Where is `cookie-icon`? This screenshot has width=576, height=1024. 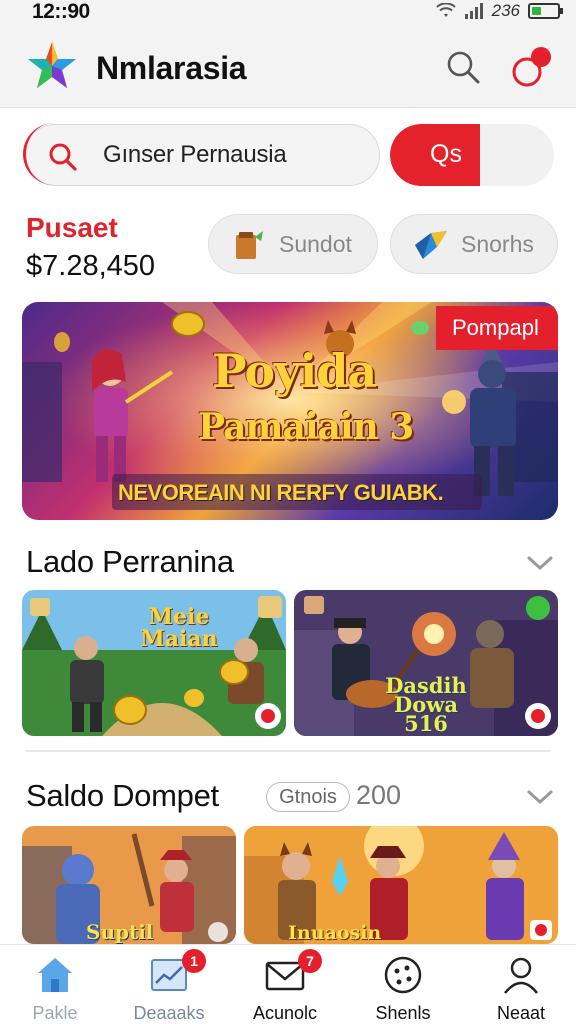
cookie-icon is located at coordinates (403, 975).